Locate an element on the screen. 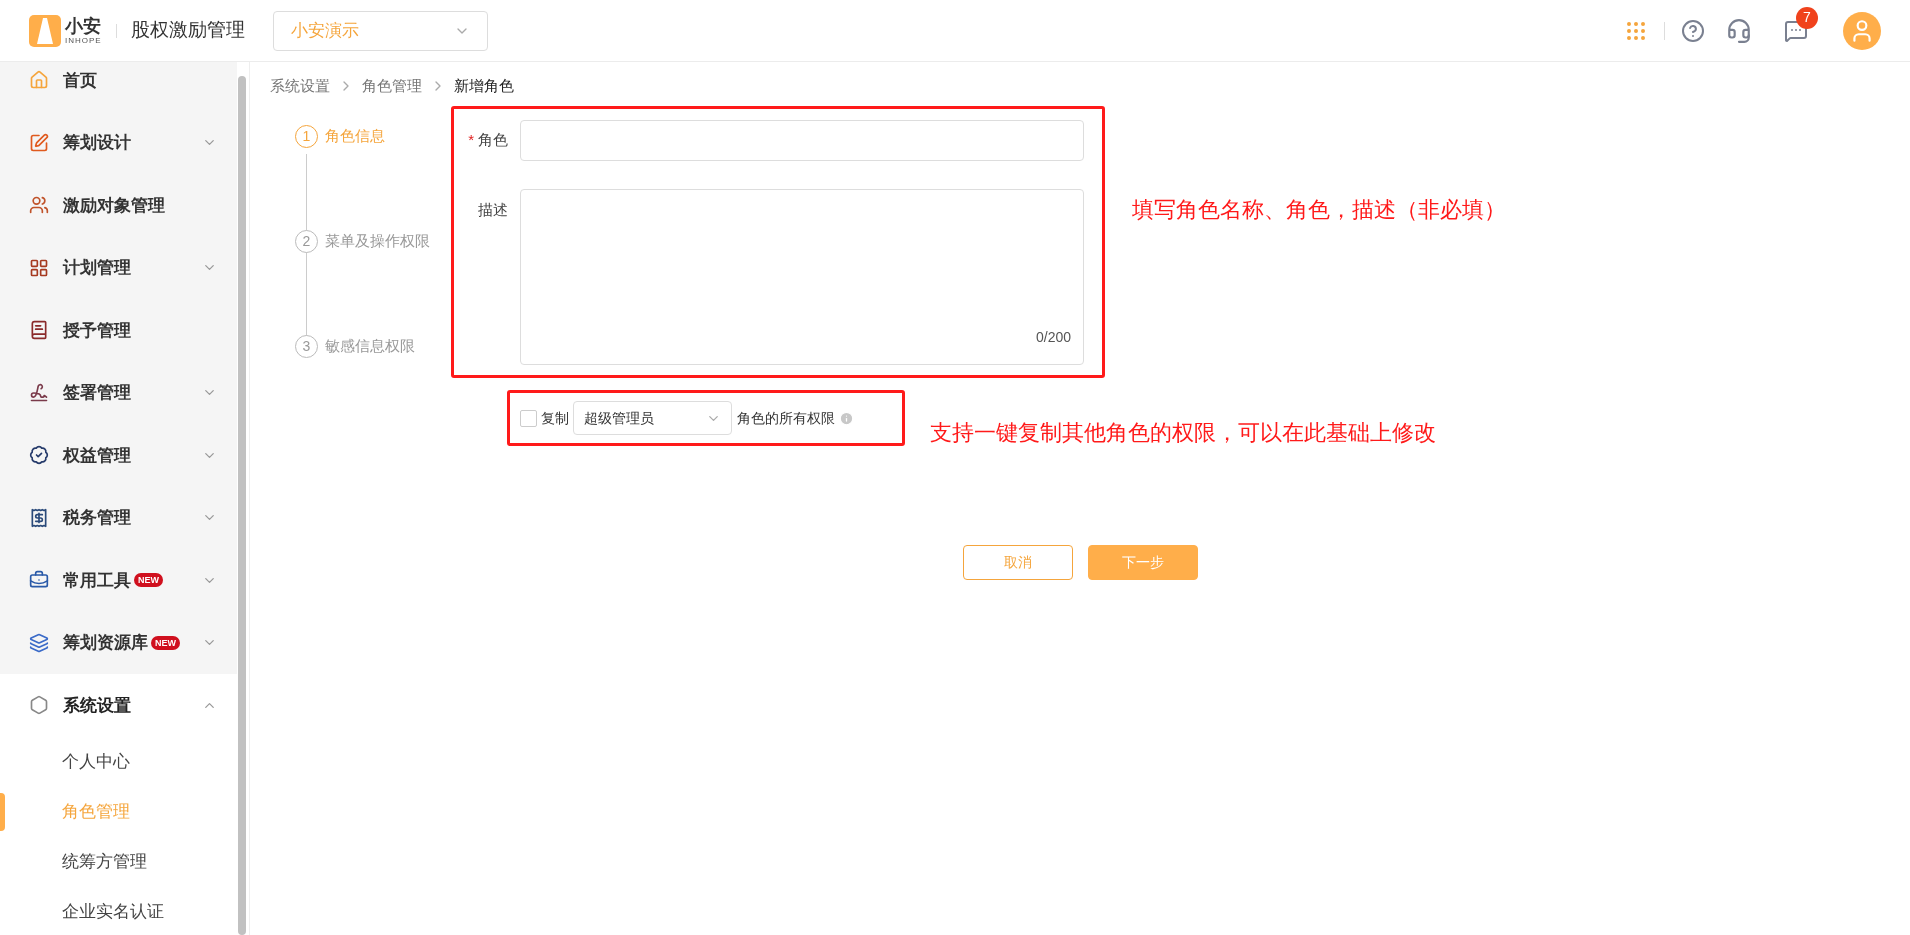 The height and width of the screenshot is (935, 1910). field-label: 描述 is located at coordinates (493, 210).